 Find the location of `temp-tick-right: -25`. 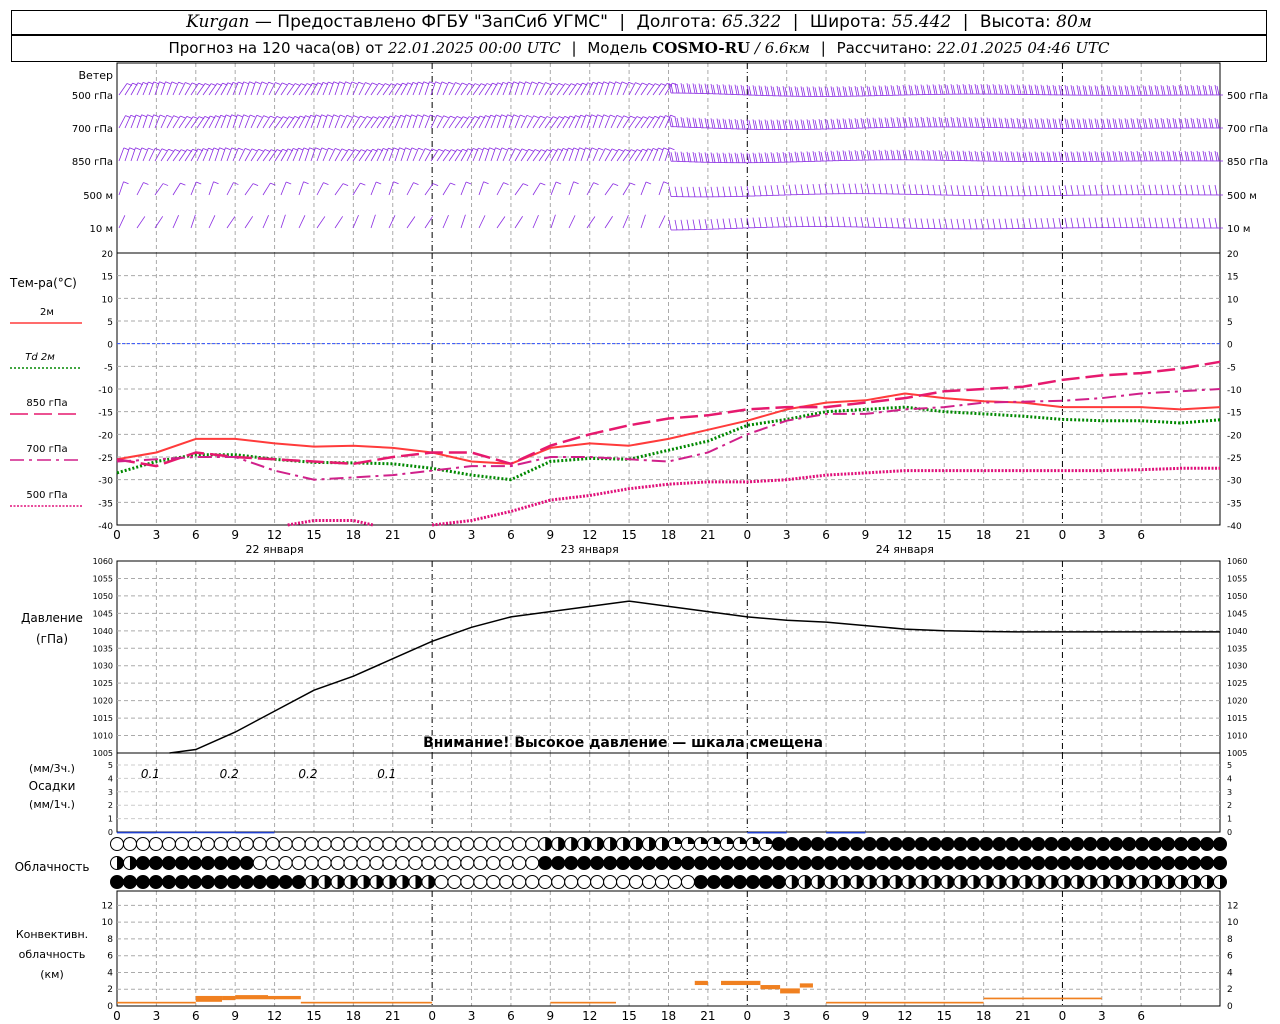

temp-tick-right: -25 is located at coordinates (1234, 459).